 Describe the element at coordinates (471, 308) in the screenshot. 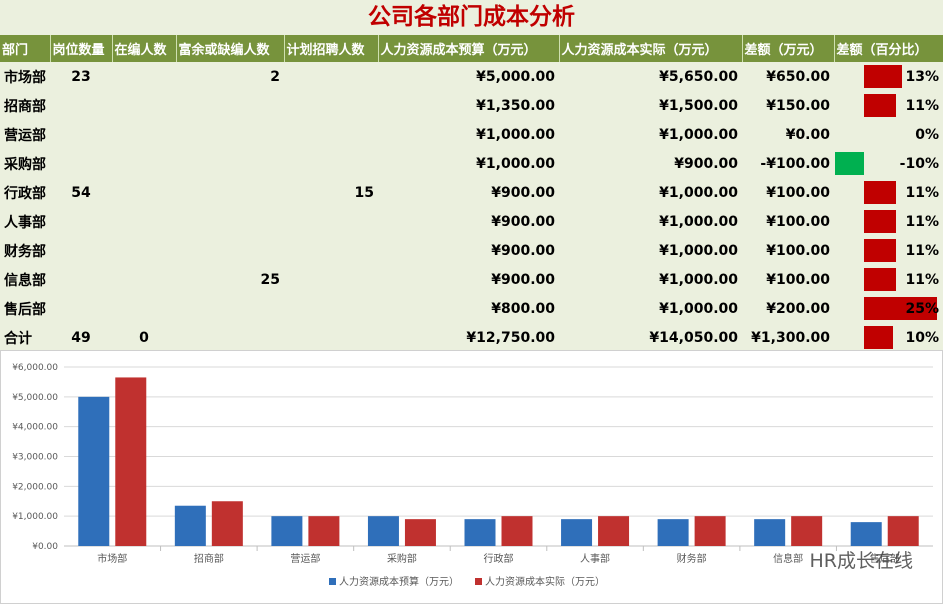

I see `table-row: 售后部 ¥800.00 ¥1,000.00 ¥200.00 25%` at that location.